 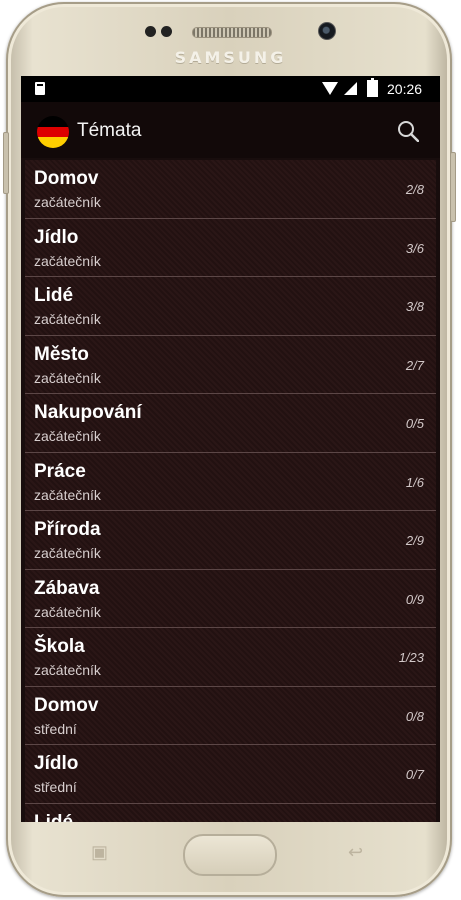 I want to click on back-icon: ↩, so click(x=355, y=852).